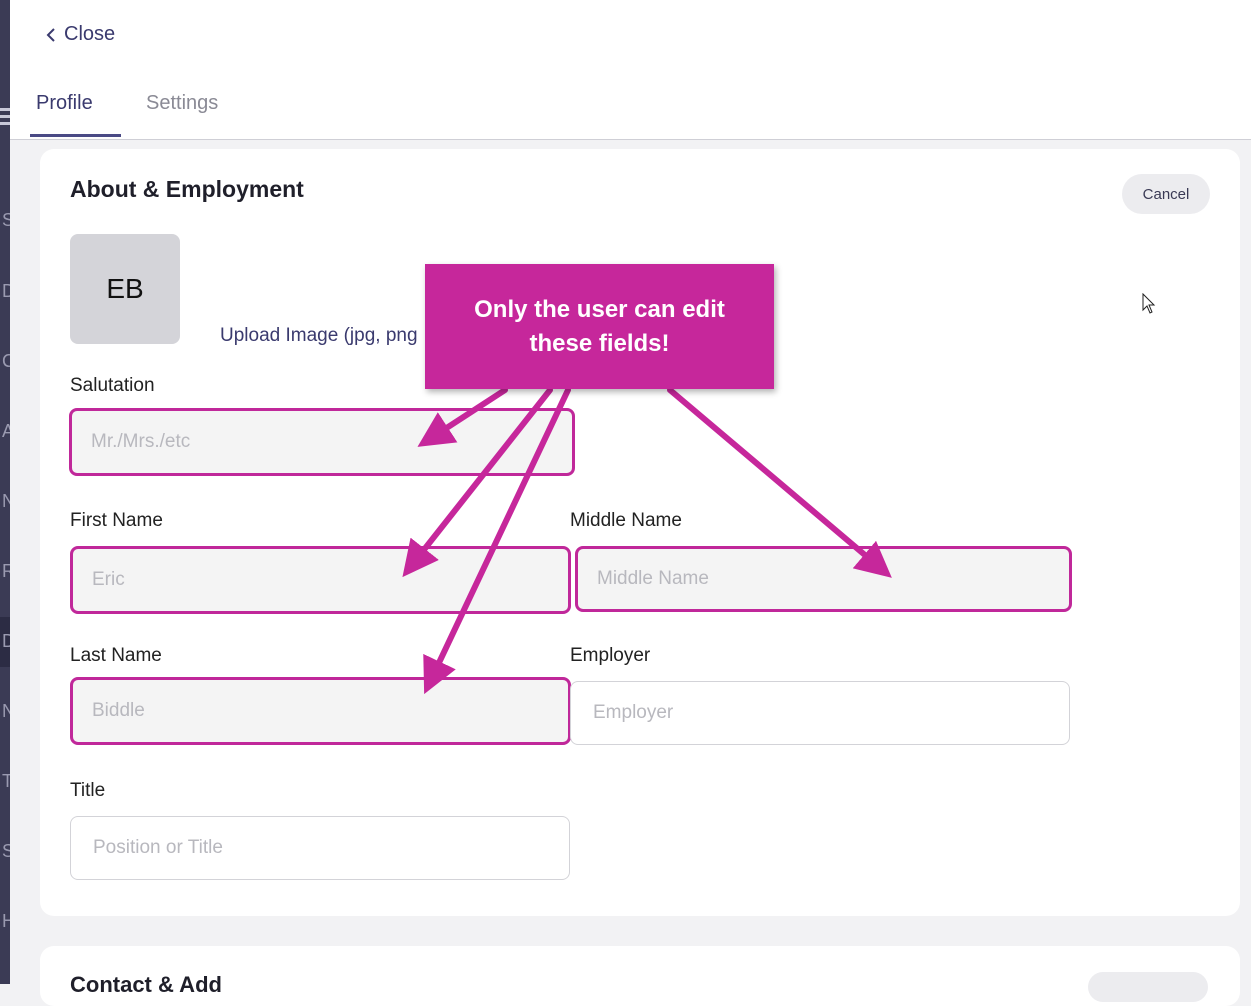 This screenshot has width=1251, height=1006. I want to click on title-field: Position or Title, so click(320, 848).